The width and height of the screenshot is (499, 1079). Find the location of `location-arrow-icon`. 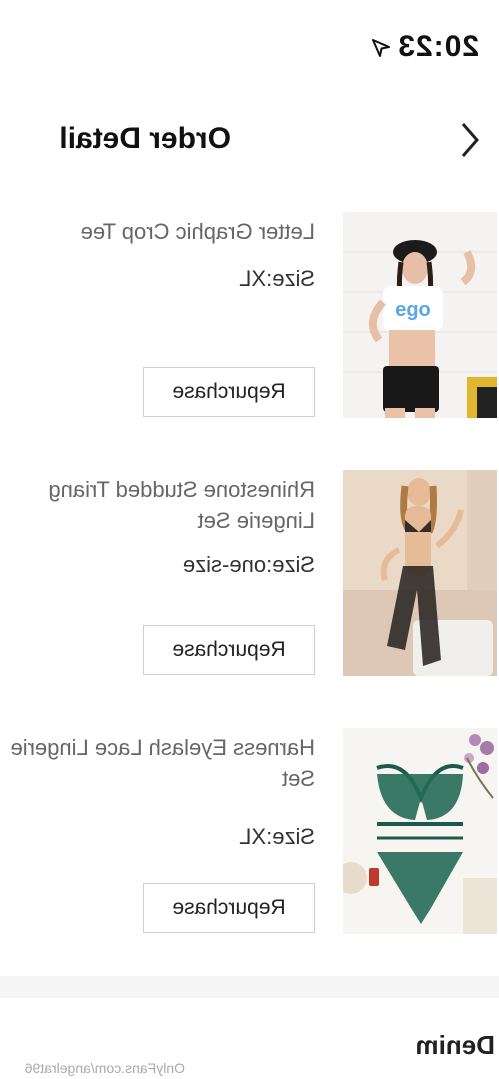

location-arrow-icon is located at coordinates (381, 48).